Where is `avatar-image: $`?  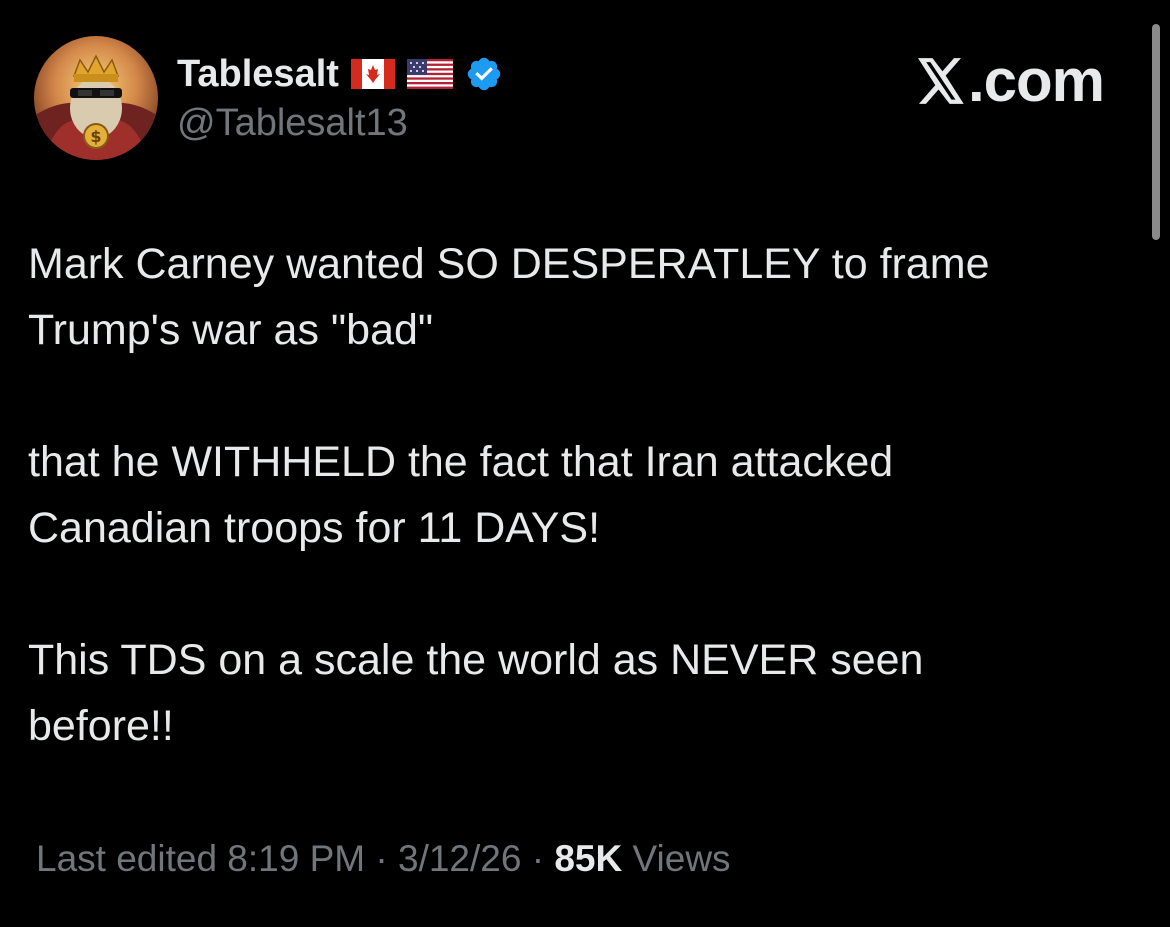 avatar-image: $ is located at coordinates (96, 98).